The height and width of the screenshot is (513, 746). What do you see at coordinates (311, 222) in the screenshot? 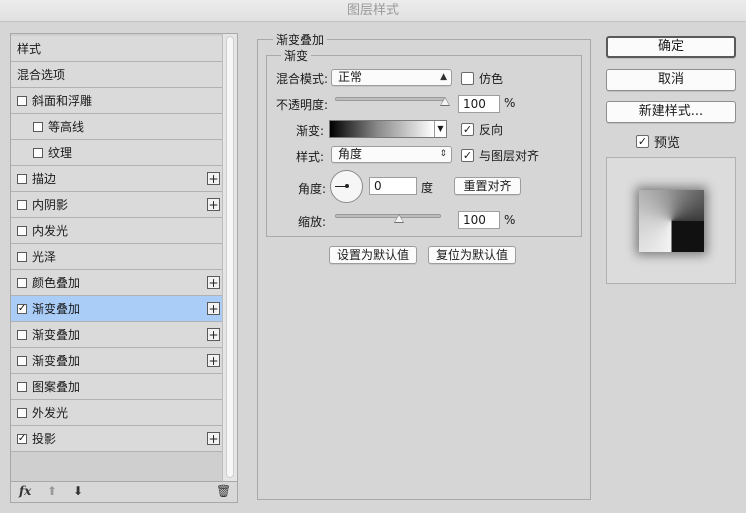
I see `scale-label: 缩放:` at bounding box center [311, 222].